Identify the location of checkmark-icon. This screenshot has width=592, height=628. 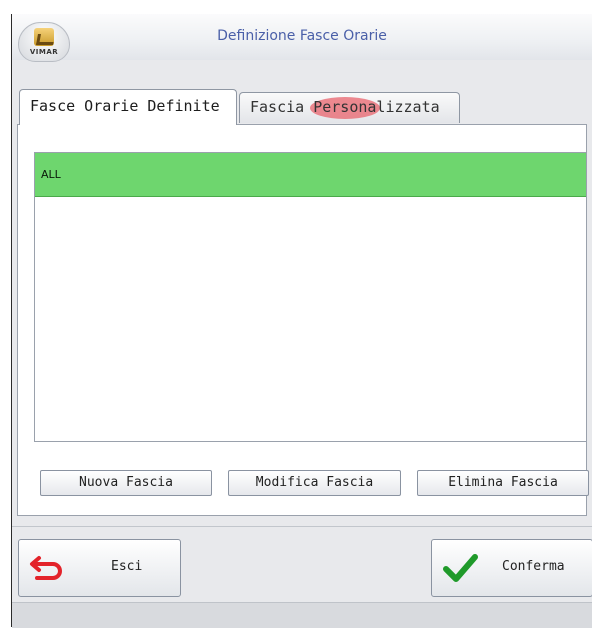
(460, 568).